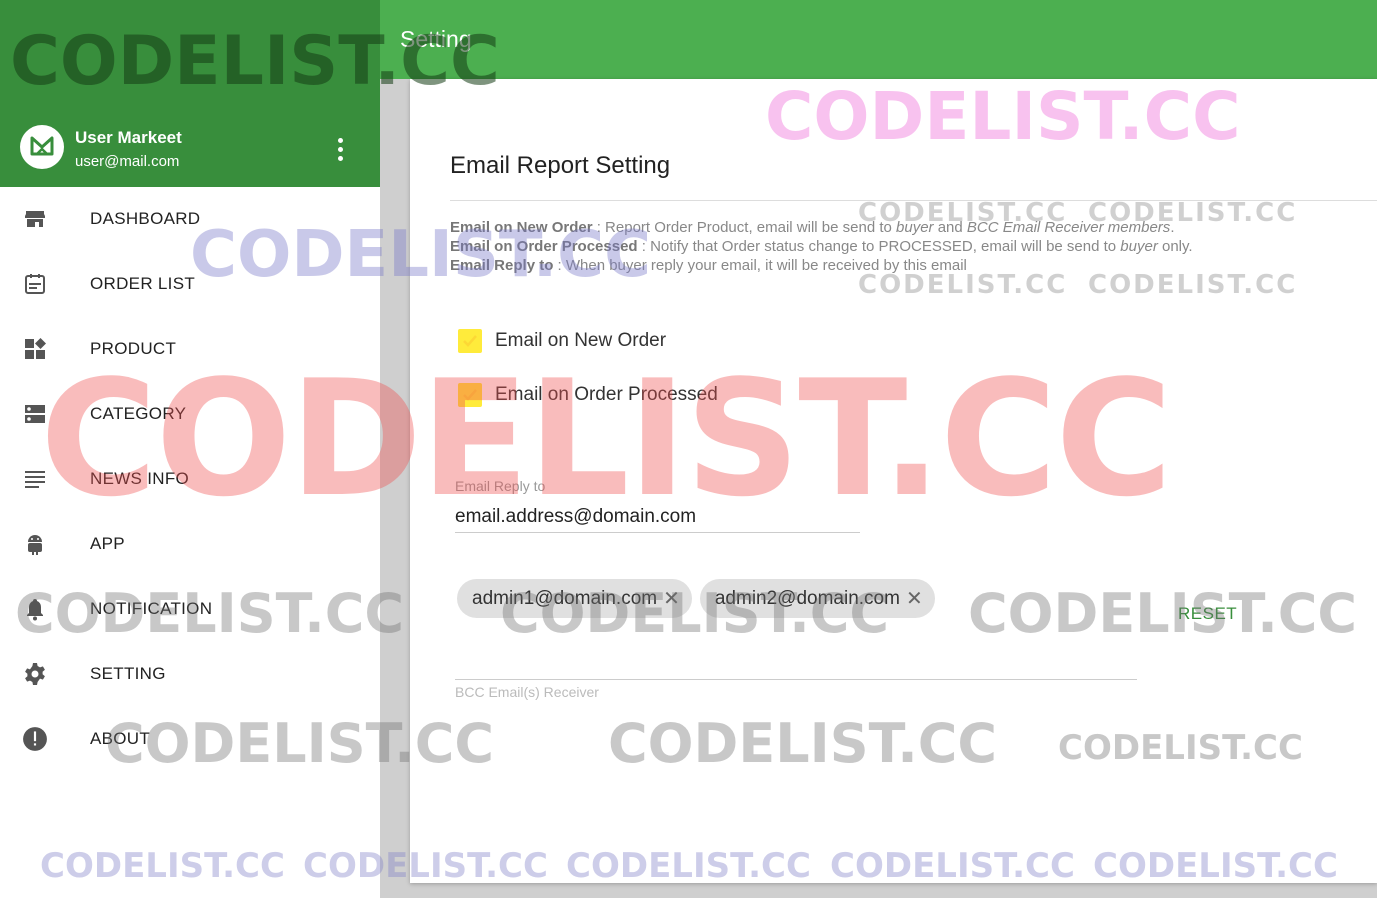  I want to click on card-title: Email Report Setting, so click(560, 165).